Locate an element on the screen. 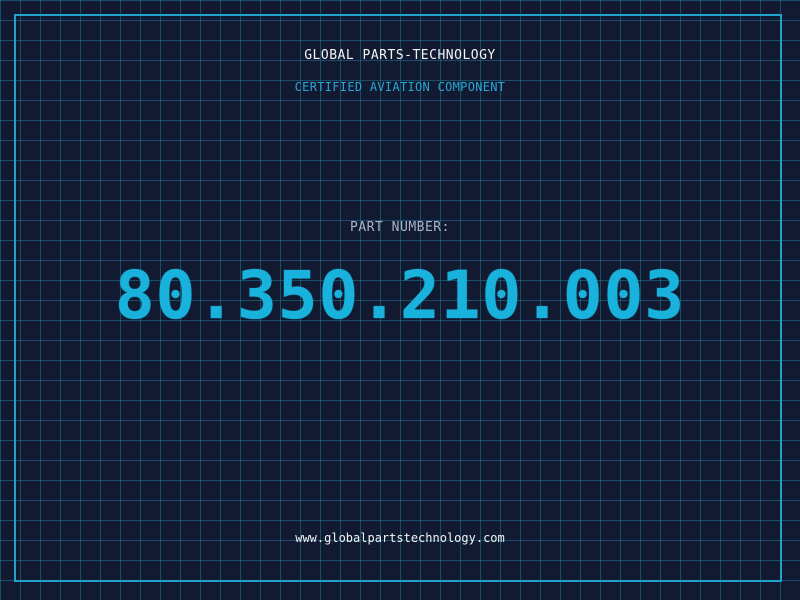  company-name: GLOBAL PARTS-TECHNOLOGY is located at coordinates (400, 55).